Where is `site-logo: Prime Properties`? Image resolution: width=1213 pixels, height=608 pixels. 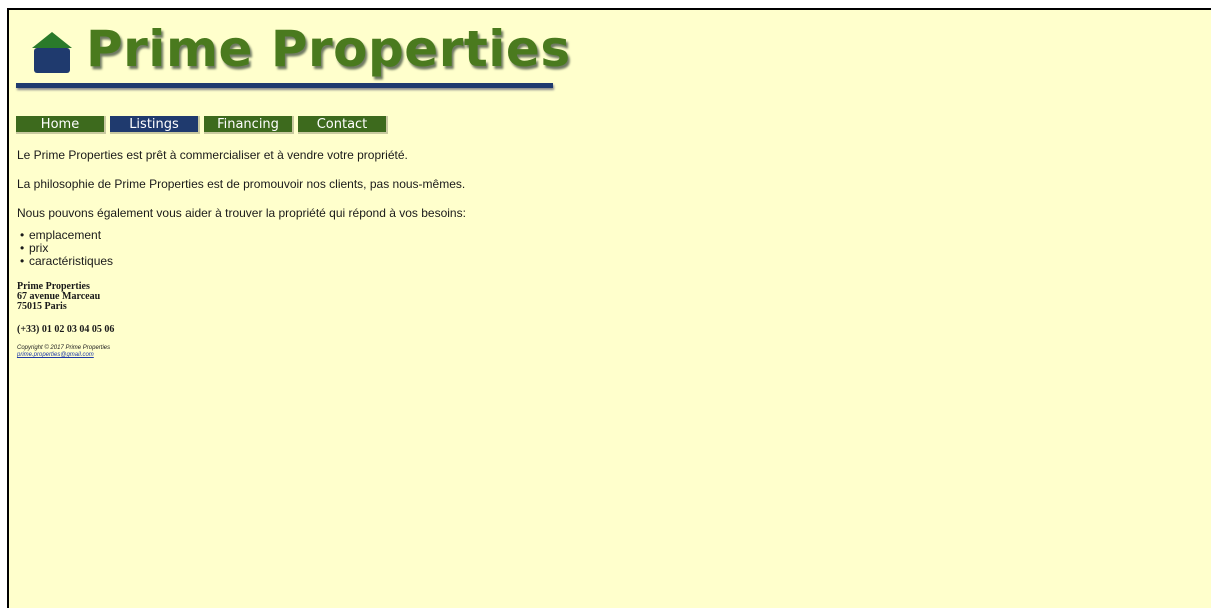 site-logo: Prime Properties is located at coordinates (293, 57).